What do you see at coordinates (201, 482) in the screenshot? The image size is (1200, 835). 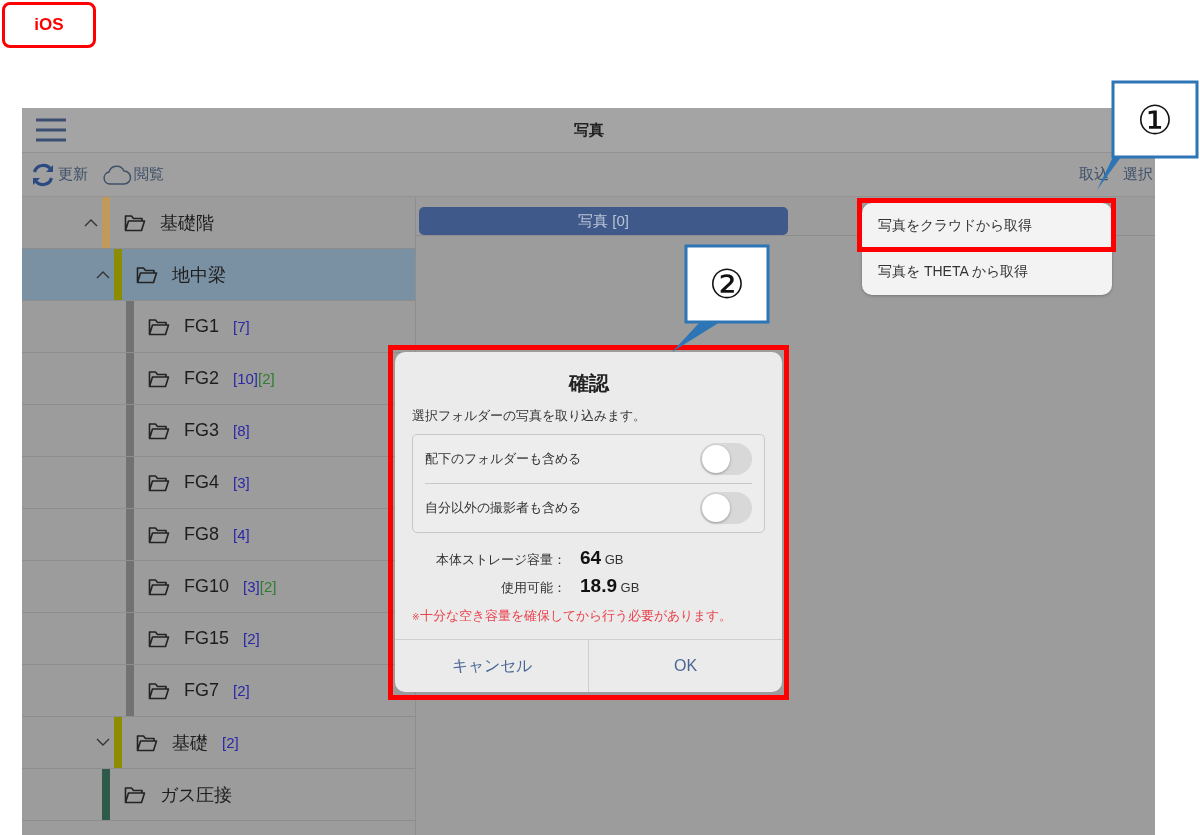 I see `folder-name: FG4` at bounding box center [201, 482].